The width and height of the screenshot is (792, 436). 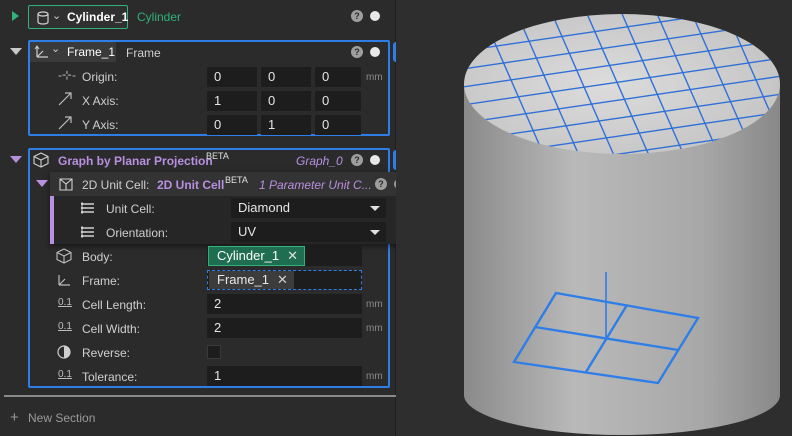 What do you see at coordinates (286, 77) in the screenshot?
I see `origin-y-input: 0` at bounding box center [286, 77].